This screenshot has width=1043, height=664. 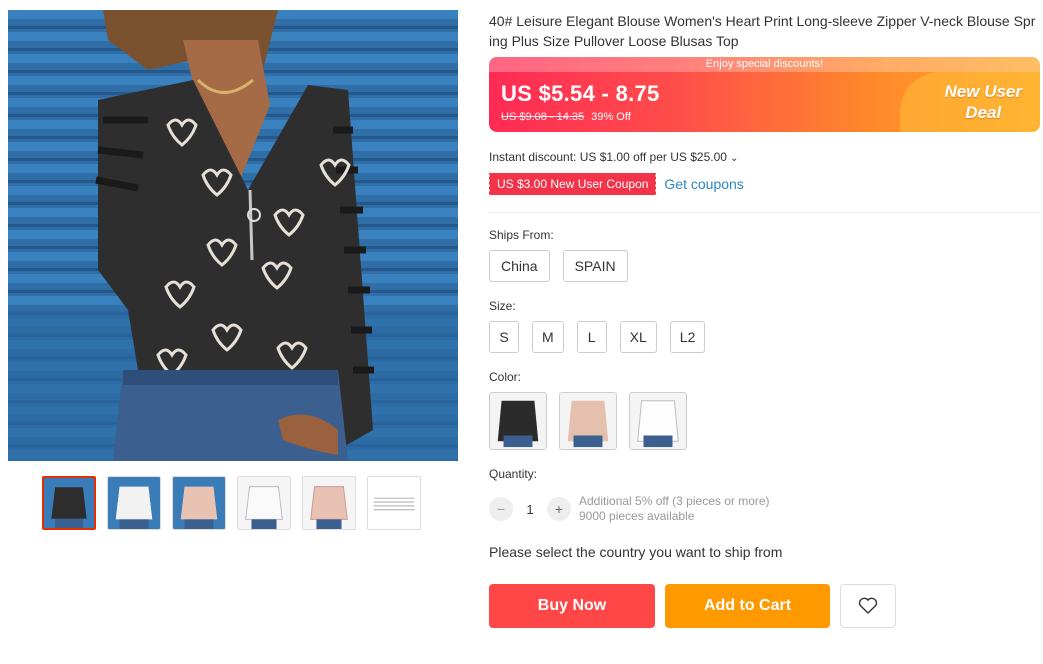 I want to click on original-price-row: US $9.08 - 14.35 39% Off, so click(x=566, y=117).